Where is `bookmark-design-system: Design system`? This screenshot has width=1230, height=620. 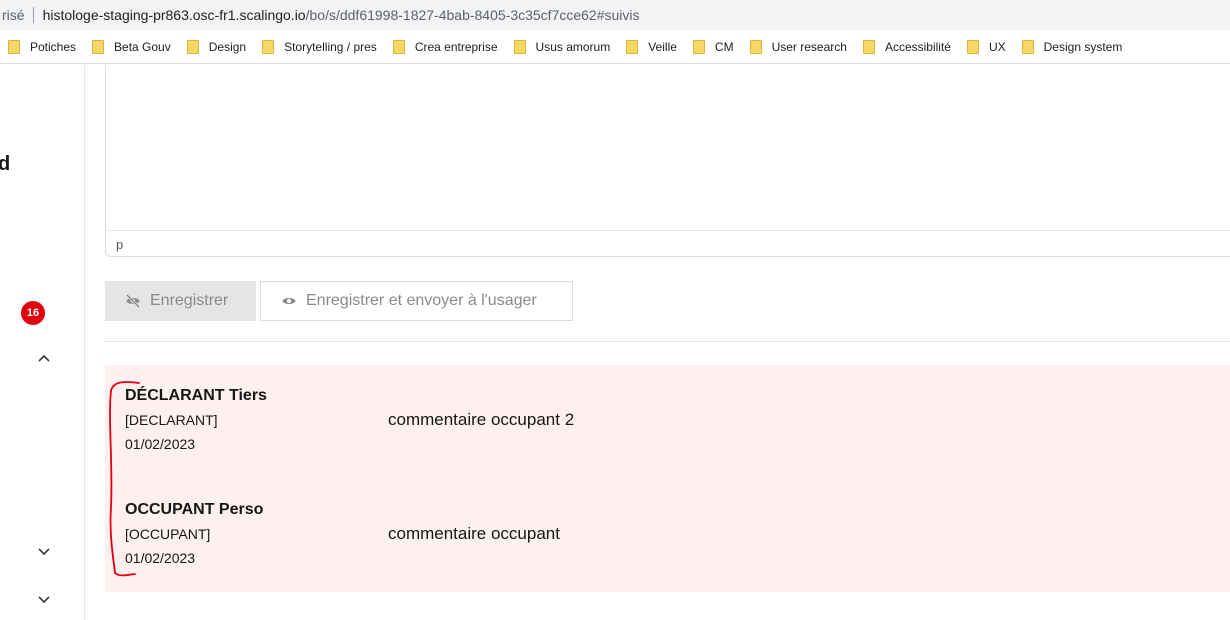
bookmark-design-system: Design system is located at coordinates (1072, 46).